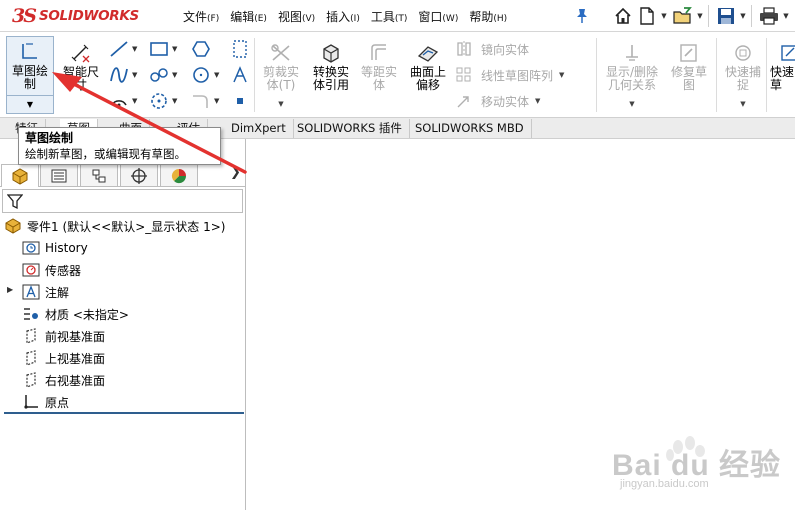 The width and height of the screenshot is (795, 510). Describe the element at coordinates (331, 65) in the screenshot. I see `convert-entities-button: 转换实 体引用` at that location.